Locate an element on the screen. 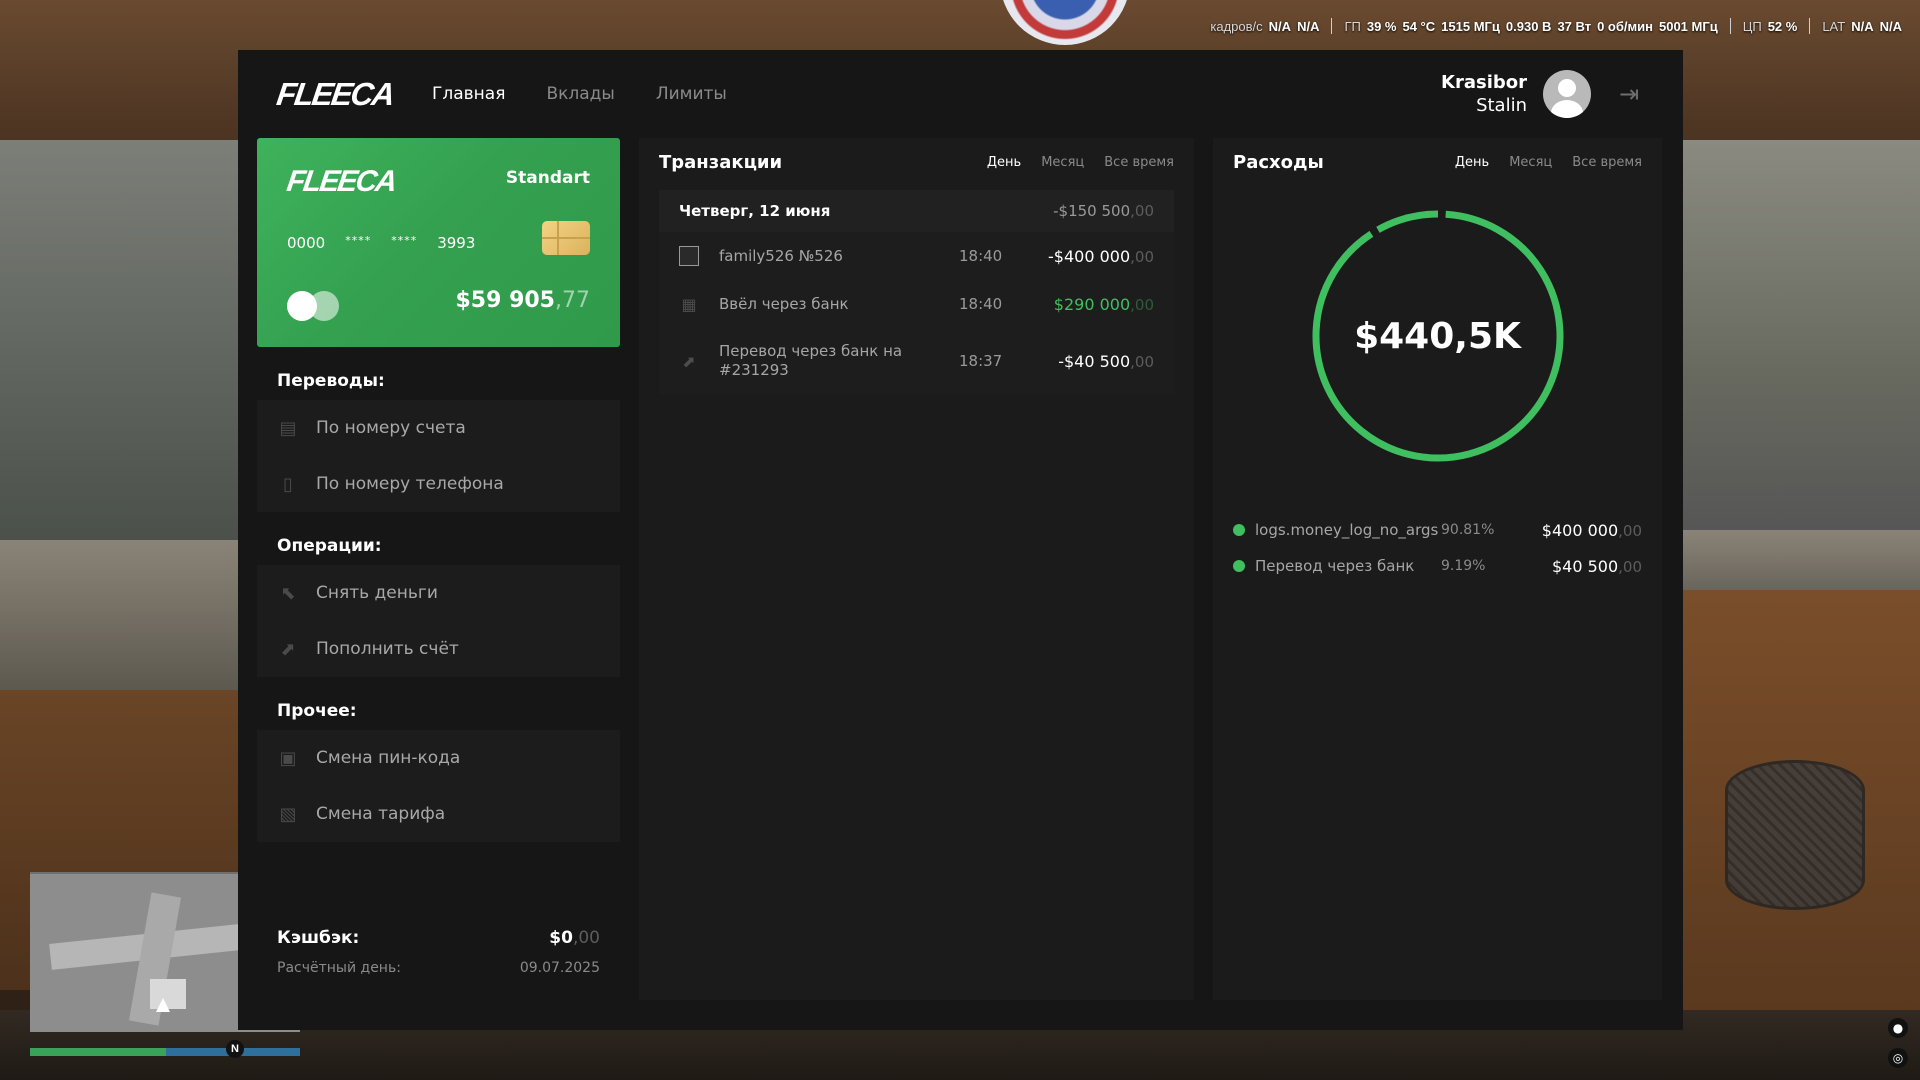 This screenshot has width=1920, height=1080. cashback-value-cents: ,00 is located at coordinates (586, 938).